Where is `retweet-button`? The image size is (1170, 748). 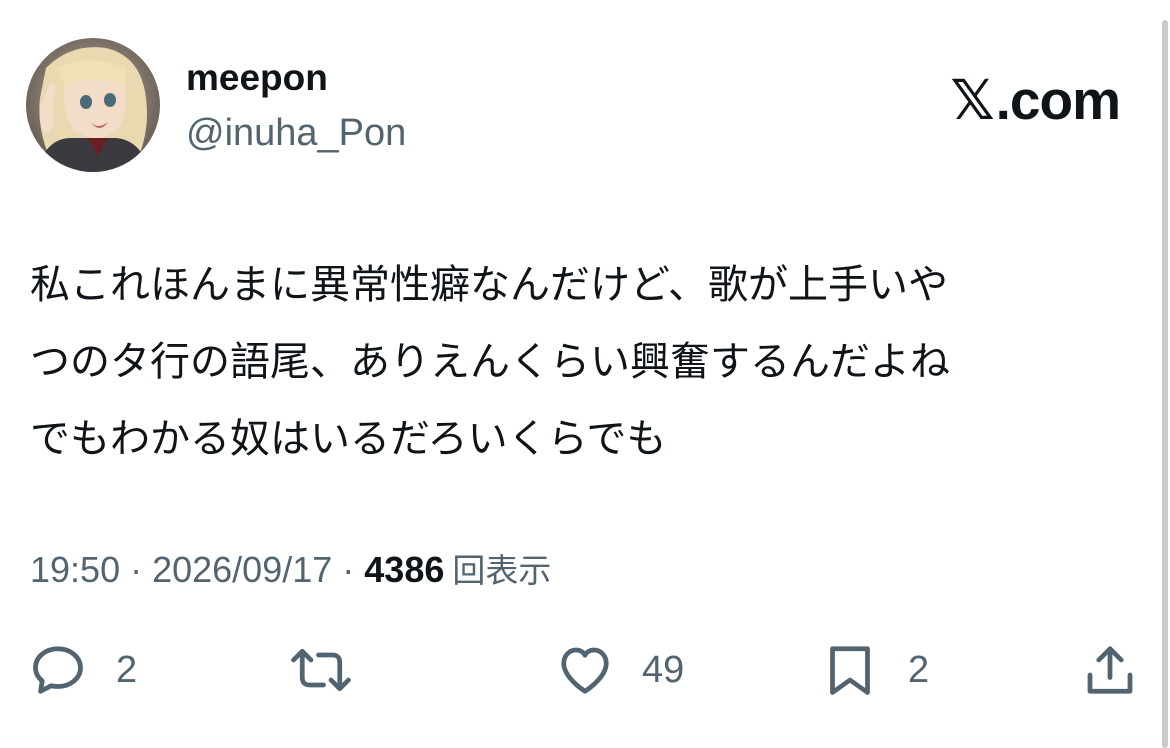
retweet-button is located at coordinates (336, 670).